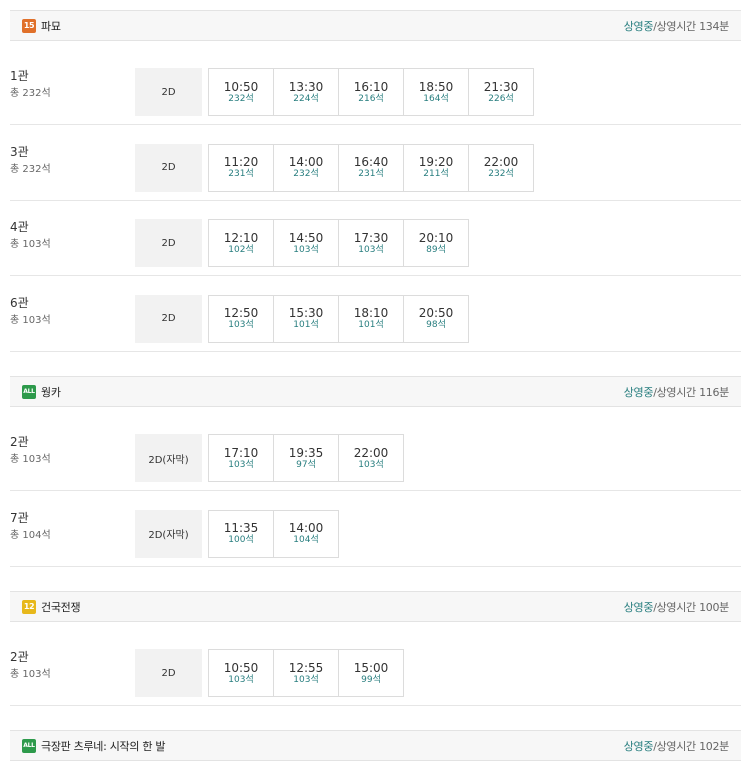  What do you see at coordinates (29, 25) in the screenshot?
I see `age-rating-badge: 15` at bounding box center [29, 25].